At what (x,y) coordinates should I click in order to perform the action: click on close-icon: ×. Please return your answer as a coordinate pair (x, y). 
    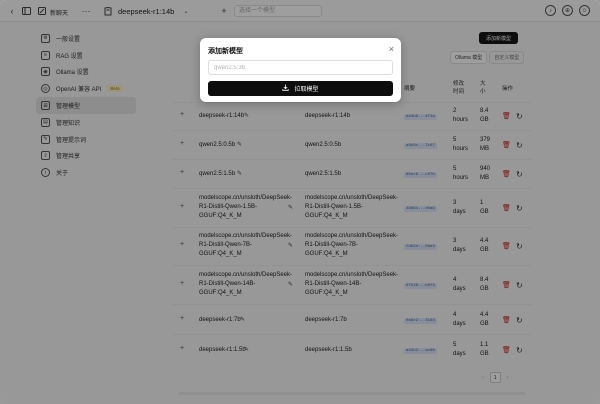
    Looking at the image, I should click on (391, 49).